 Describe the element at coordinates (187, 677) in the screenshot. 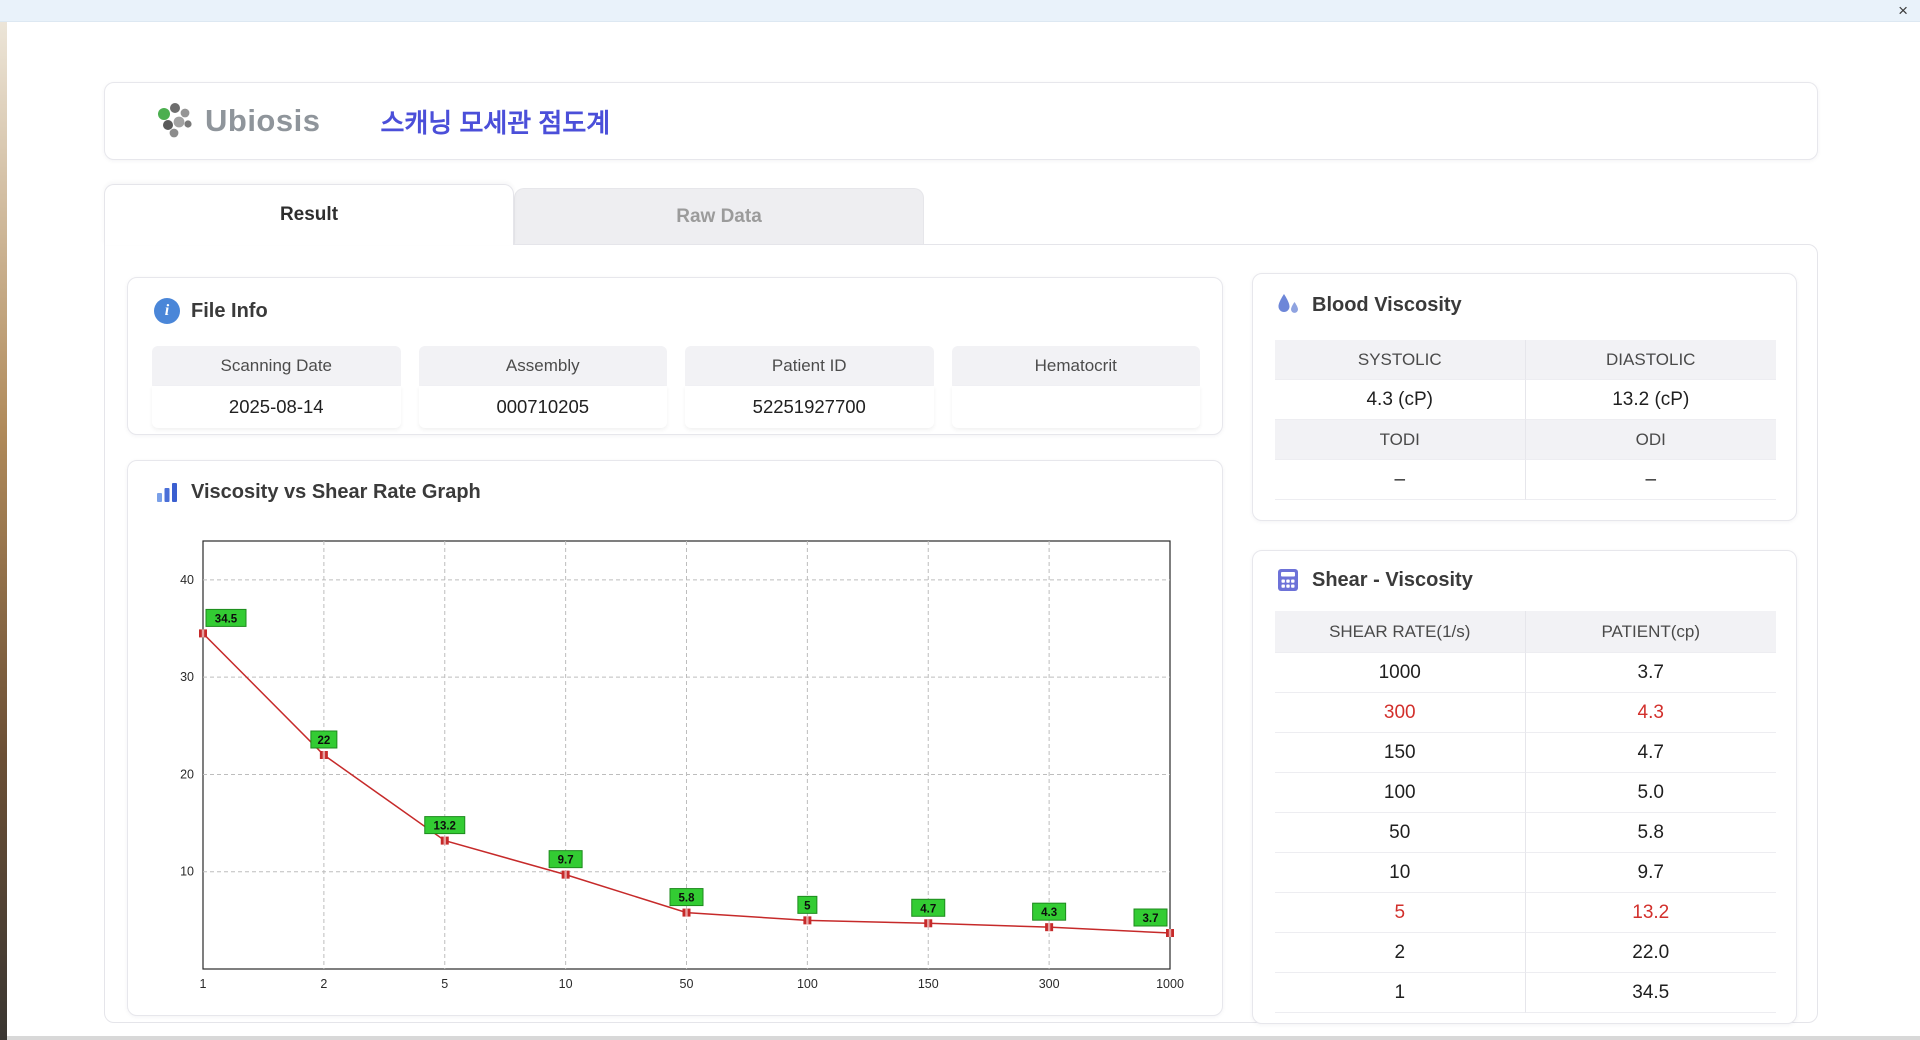

I see `svg-text: 30` at that location.